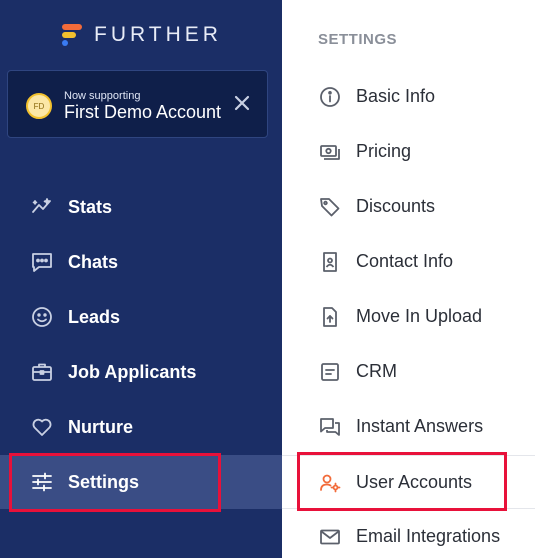  I want to click on tag-icon, so click(330, 207).